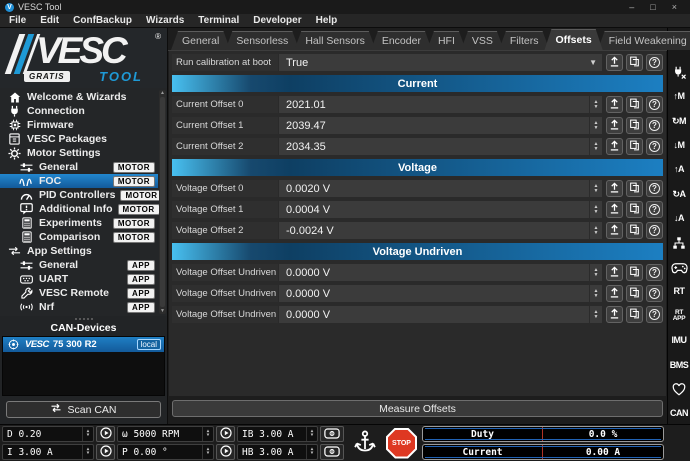 The width and height of the screenshot is (690, 461). What do you see at coordinates (679, 316) in the screenshot?
I see `rt-app-data-icon: RT APP` at bounding box center [679, 316].